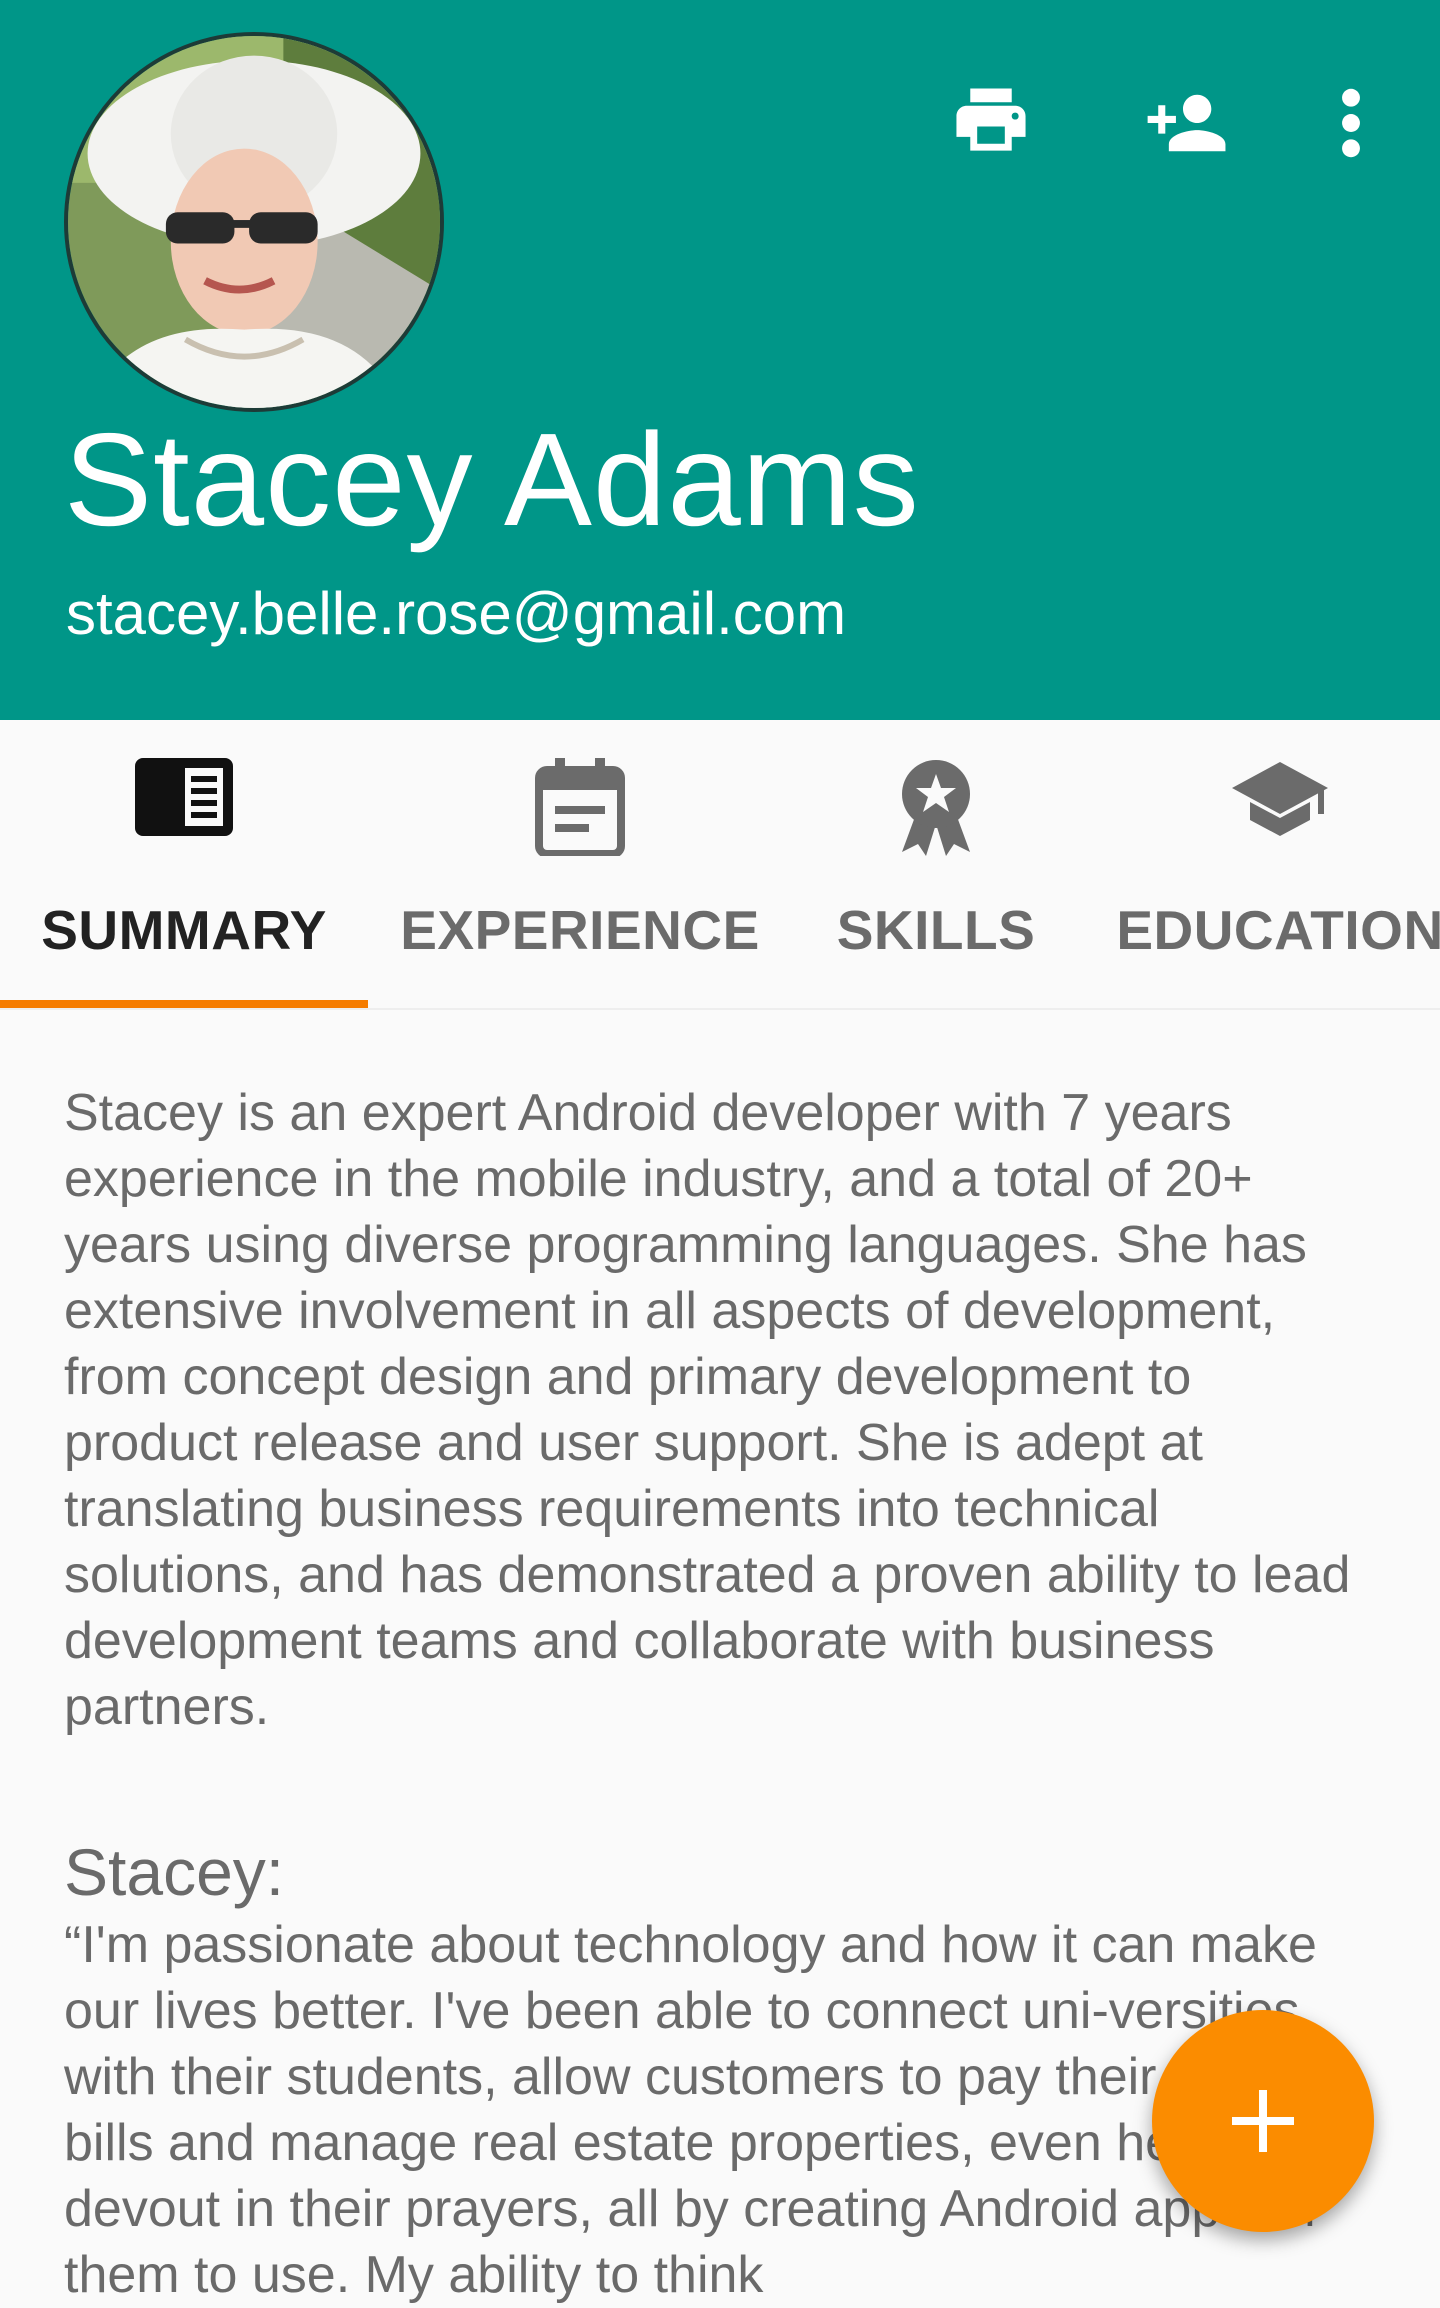 This screenshot has height=2308, width=1440. I want to click on tab-bar: SUMMARY EXPERIENCE SKILLS EDUCATION, so click(720, 865).